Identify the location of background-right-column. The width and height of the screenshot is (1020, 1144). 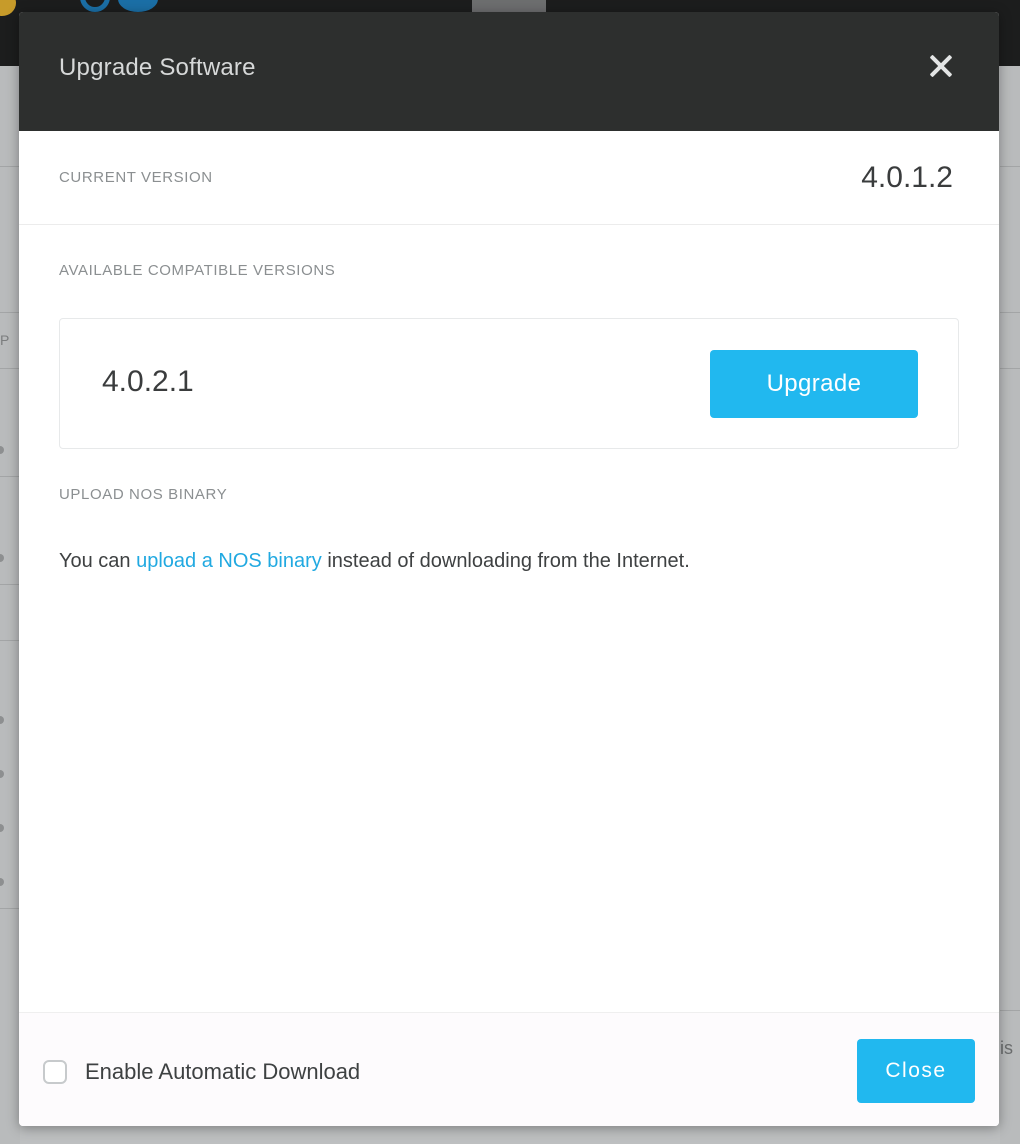
(1010, 605).